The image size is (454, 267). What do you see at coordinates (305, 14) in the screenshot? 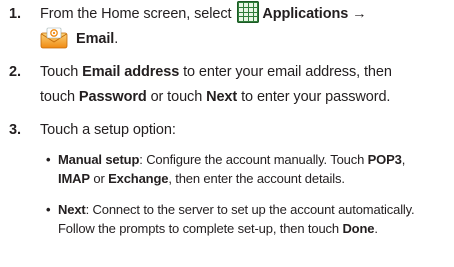
I see `applications-label: Applications` at bounding box center [305, 14].